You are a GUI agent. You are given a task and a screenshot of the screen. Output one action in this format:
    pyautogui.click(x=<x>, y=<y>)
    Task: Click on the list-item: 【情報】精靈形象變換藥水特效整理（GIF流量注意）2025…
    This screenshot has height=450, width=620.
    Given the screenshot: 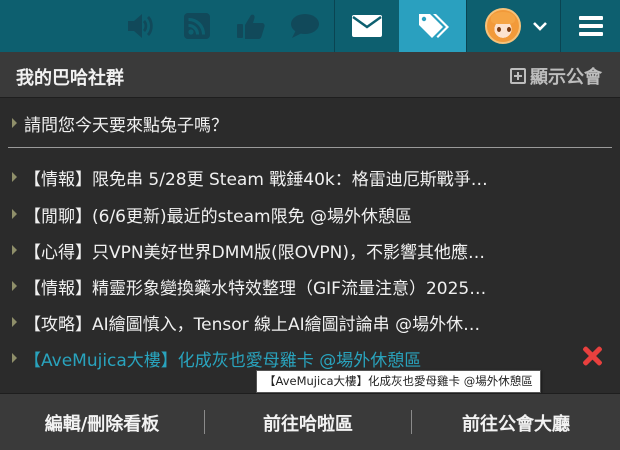 What is the action you would take?
    pyautogui.click(x=310, y=286)
    